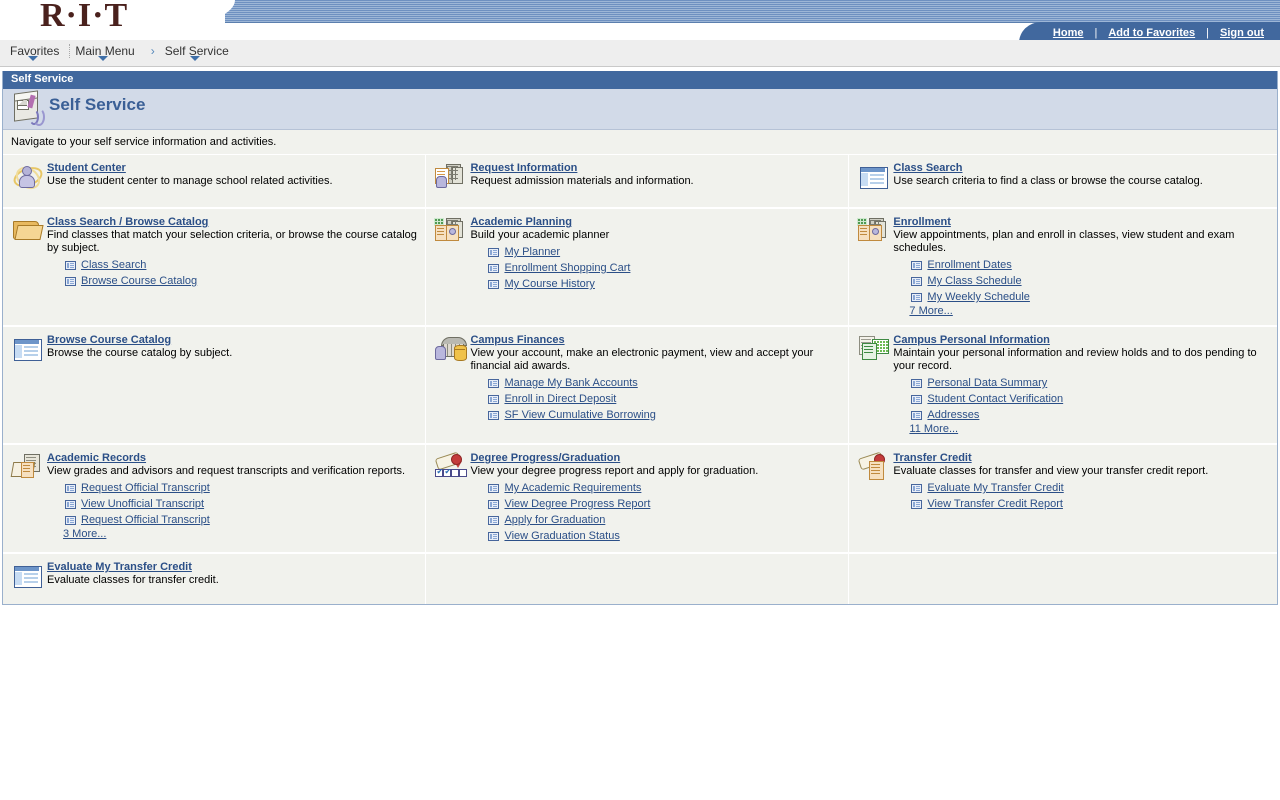  Describe the element at coordinates (932, 458) in the screenshot. I see `folder-title-link: Transfer Credit` at that location.